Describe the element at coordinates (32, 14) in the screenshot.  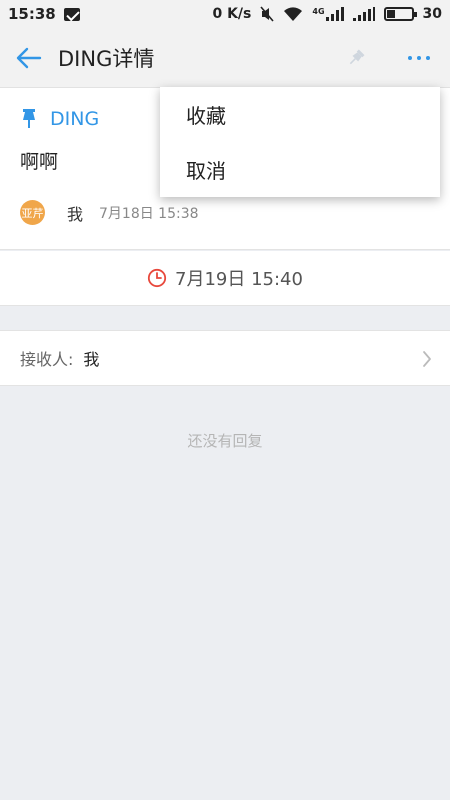
I see `status-time: 15:38` at that location.